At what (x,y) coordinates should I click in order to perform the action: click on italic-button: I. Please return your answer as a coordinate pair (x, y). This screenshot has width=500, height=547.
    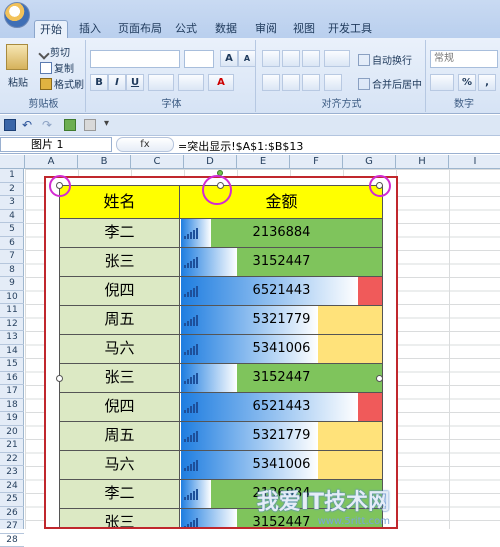
    Looking at the image, I should click on (117, 82).